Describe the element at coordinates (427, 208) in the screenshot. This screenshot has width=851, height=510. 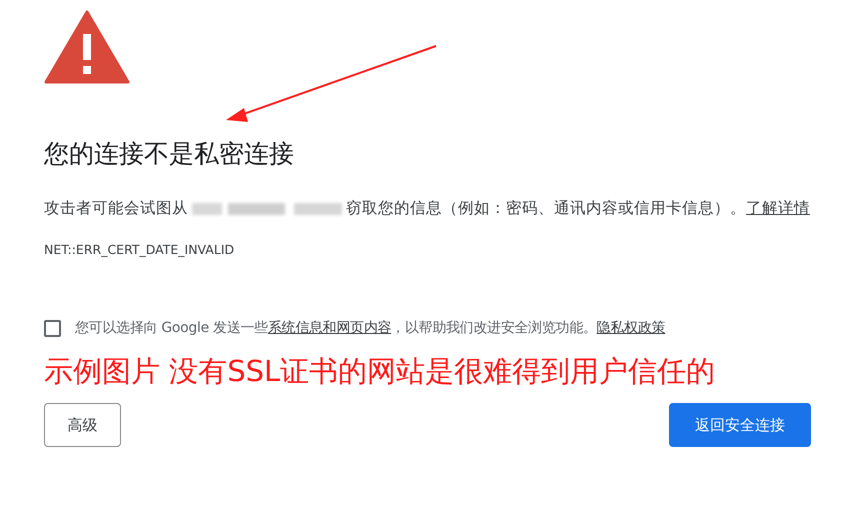
I see `warning-message: 攻击者可能会试图从 窃取您的信息（例如：密码、通讯内容或信用卡信息）。了解详情` at that location.